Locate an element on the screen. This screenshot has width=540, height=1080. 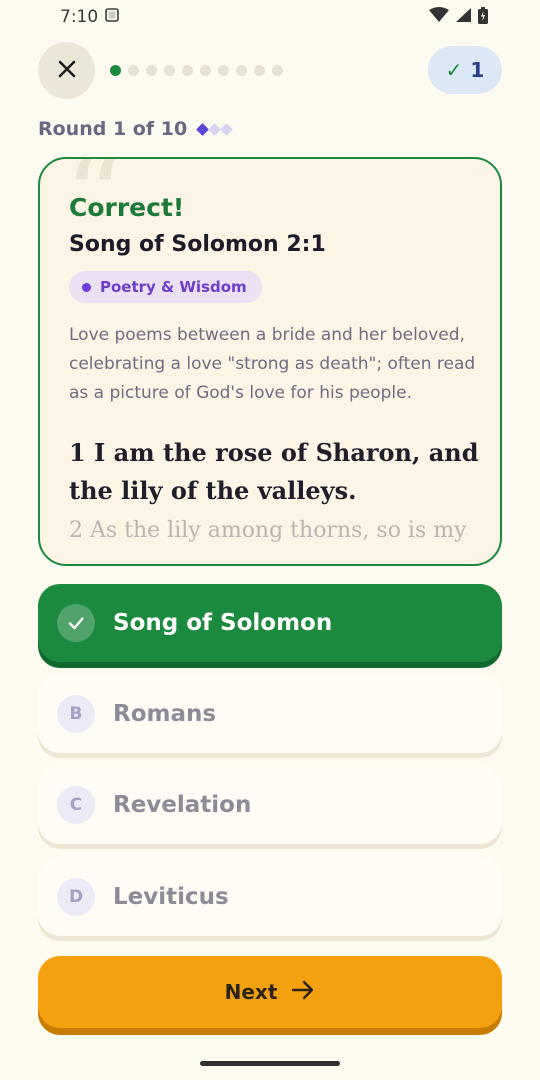
round-diamond-icon is located at coordinates (227, 129).